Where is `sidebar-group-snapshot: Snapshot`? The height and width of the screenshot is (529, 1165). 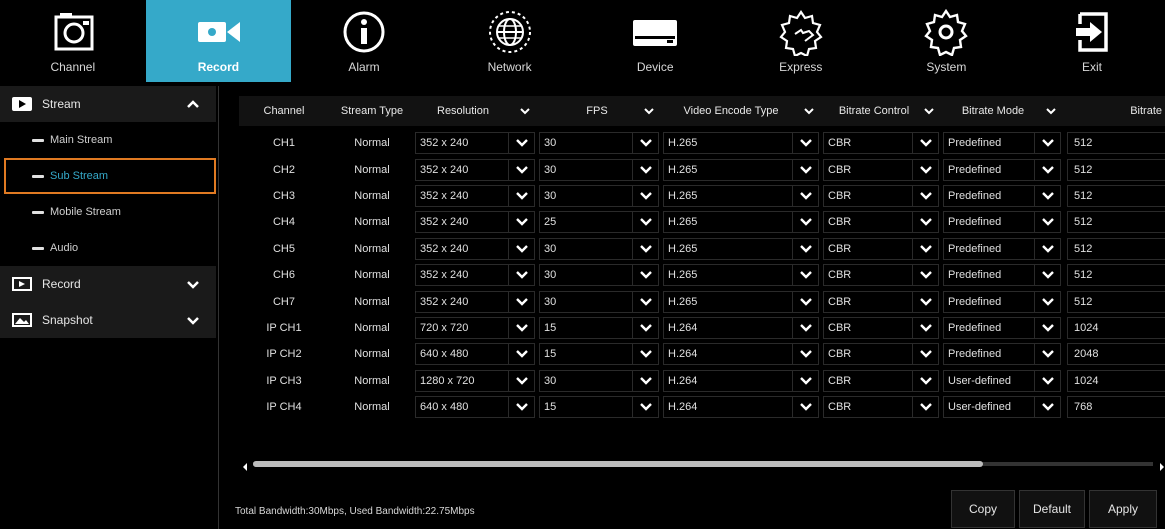 sidebar-group-snapshot: Snapshot is located at coordinates (108, 320).